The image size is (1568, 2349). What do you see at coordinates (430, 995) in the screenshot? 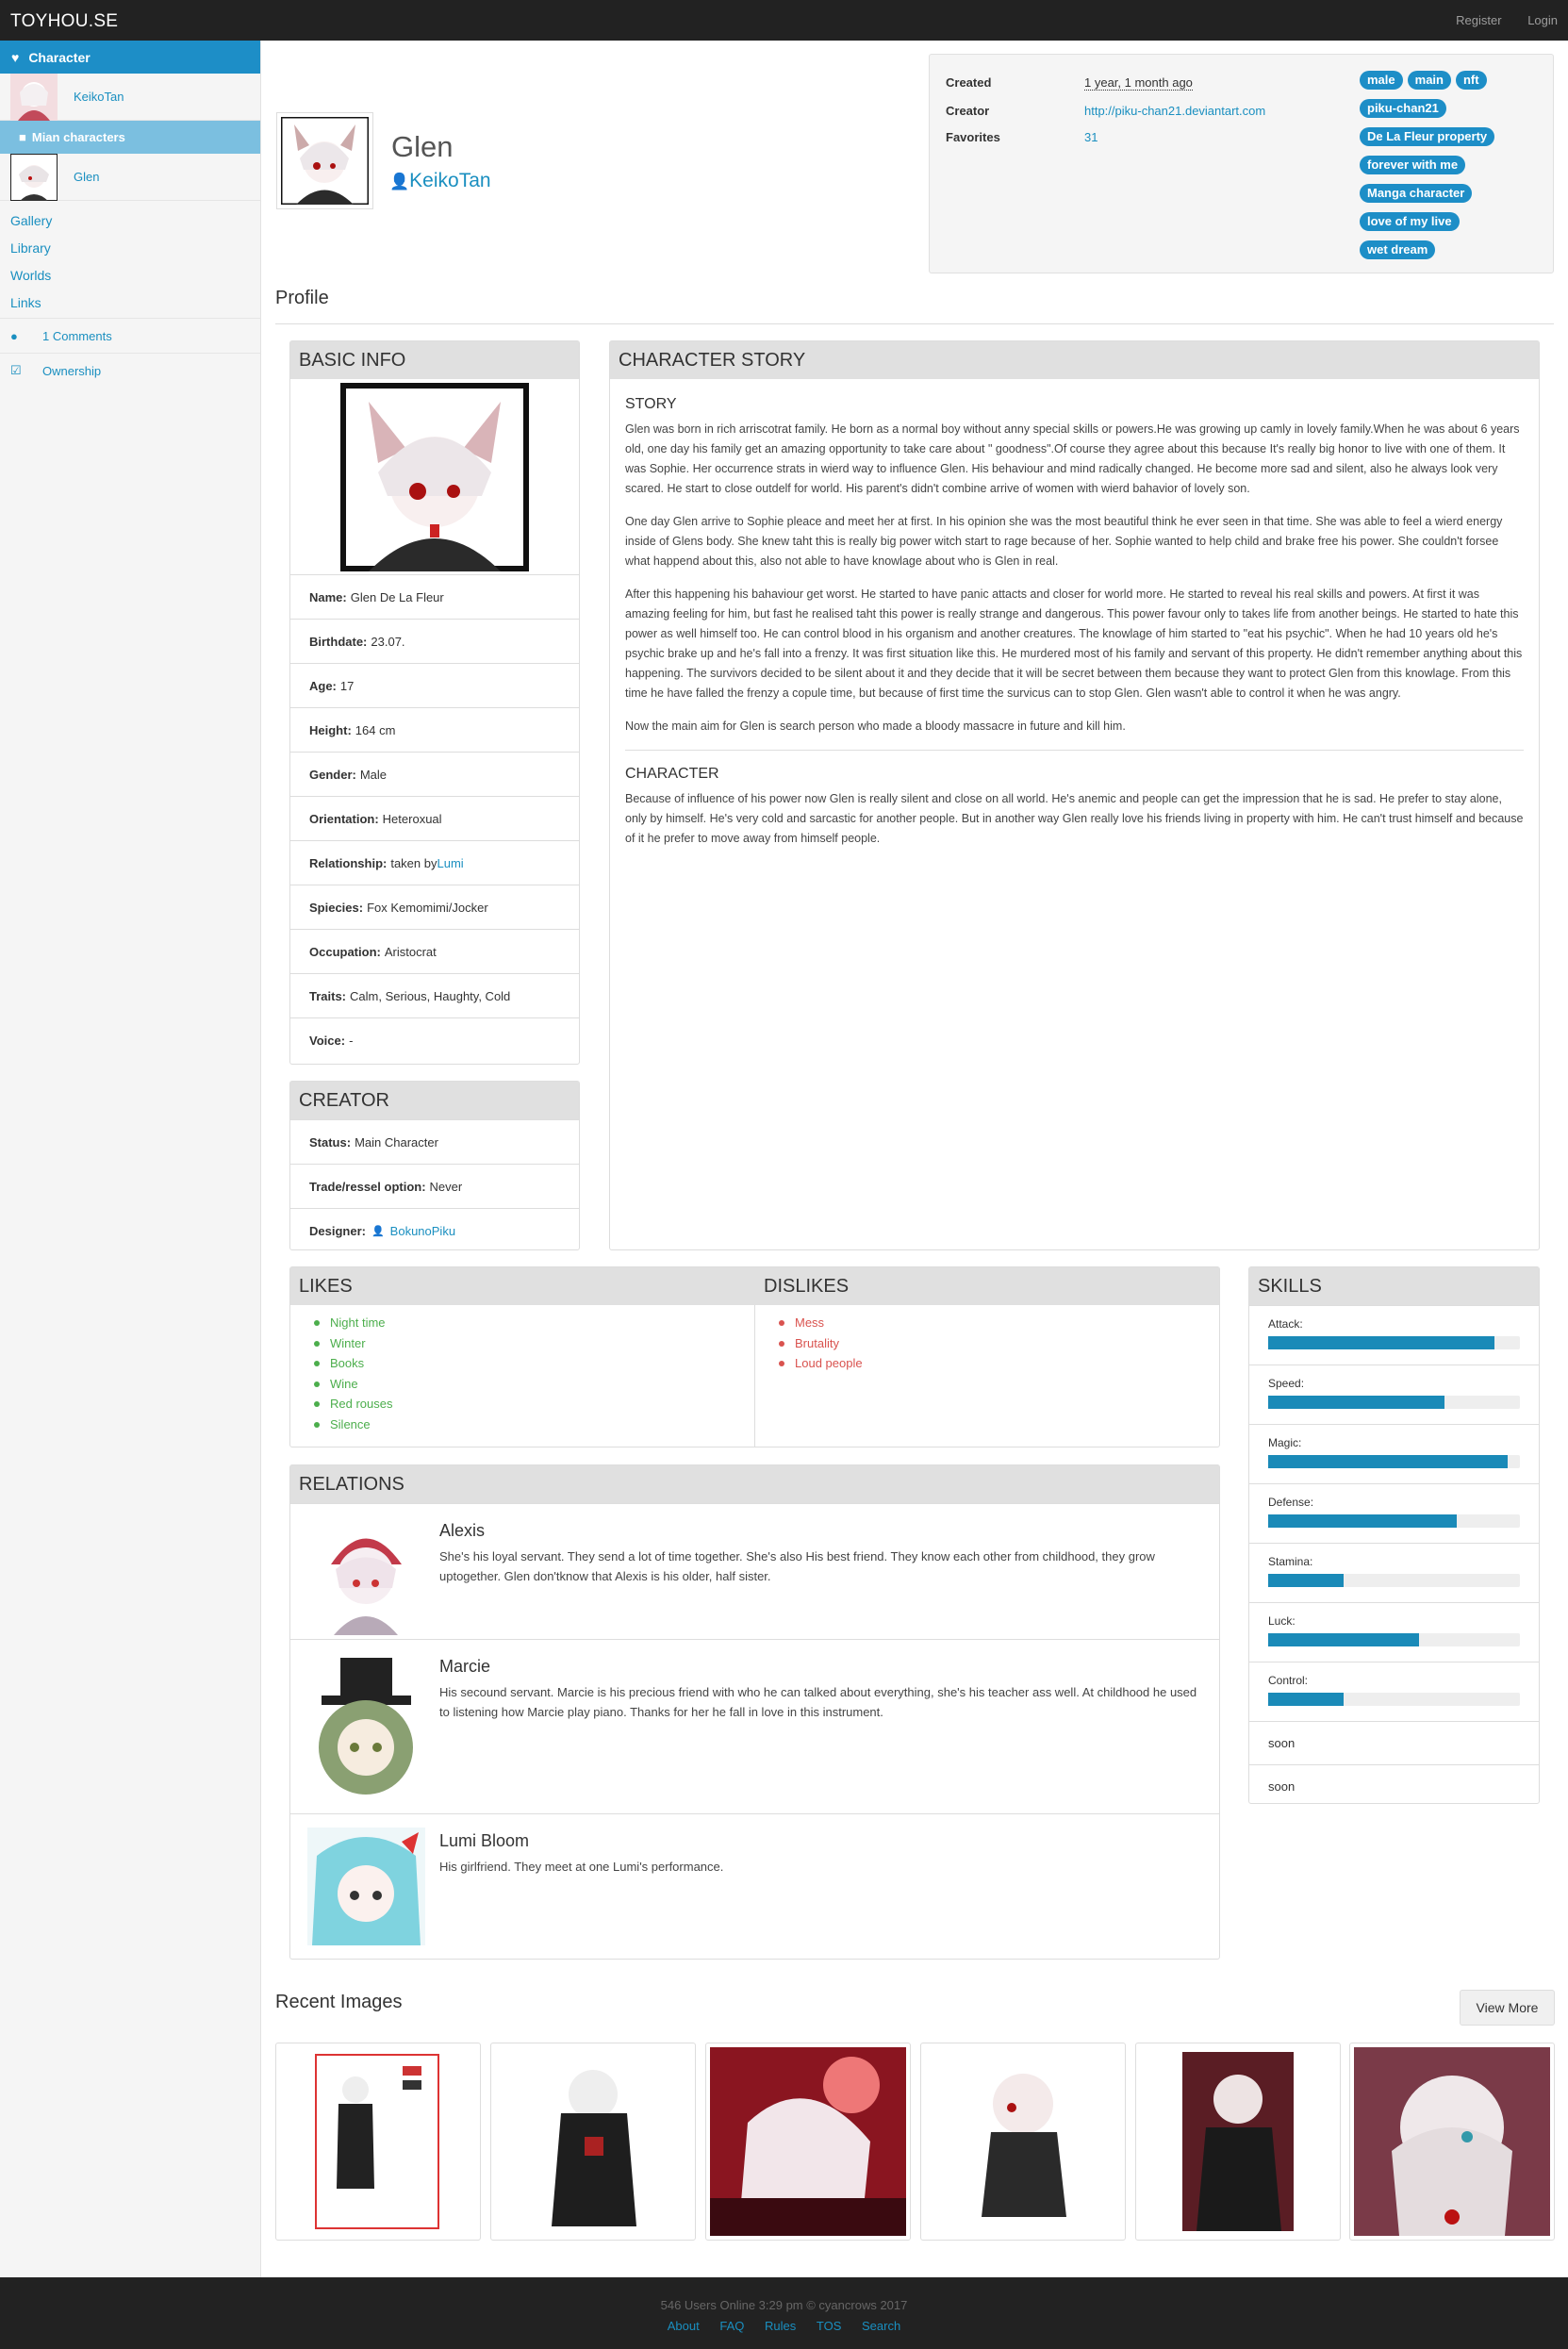
I see `info-value: Calm, Serious, Haughty, Cold` at bounding box center [430, 995].